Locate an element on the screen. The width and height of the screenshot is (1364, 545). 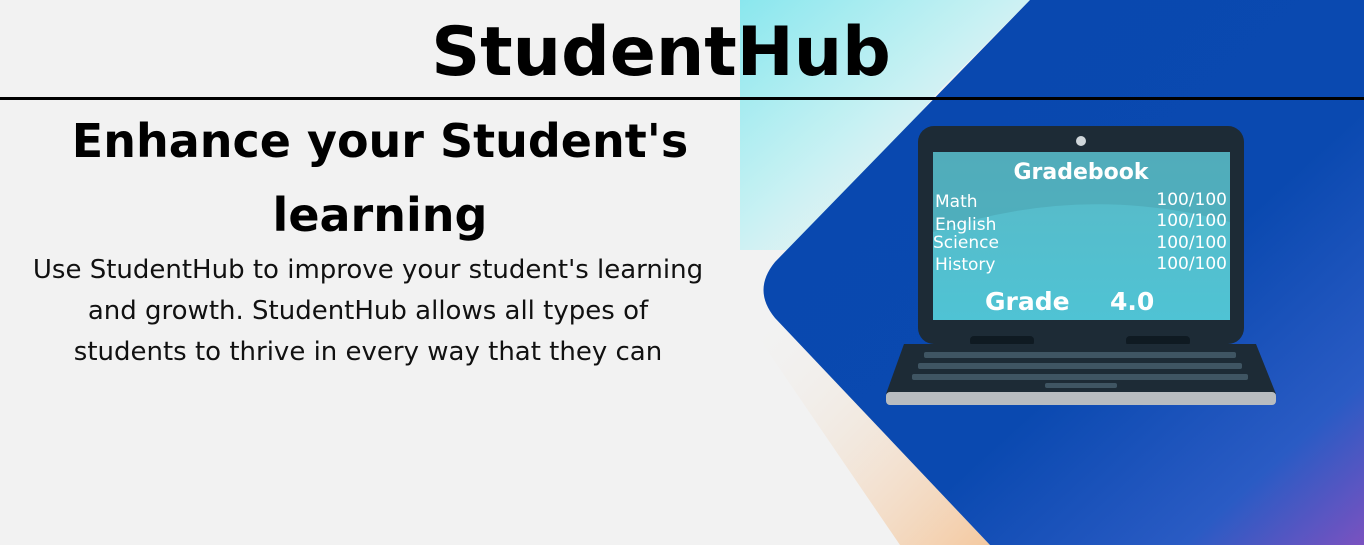
header-divider is located at coordinates (682, 98).